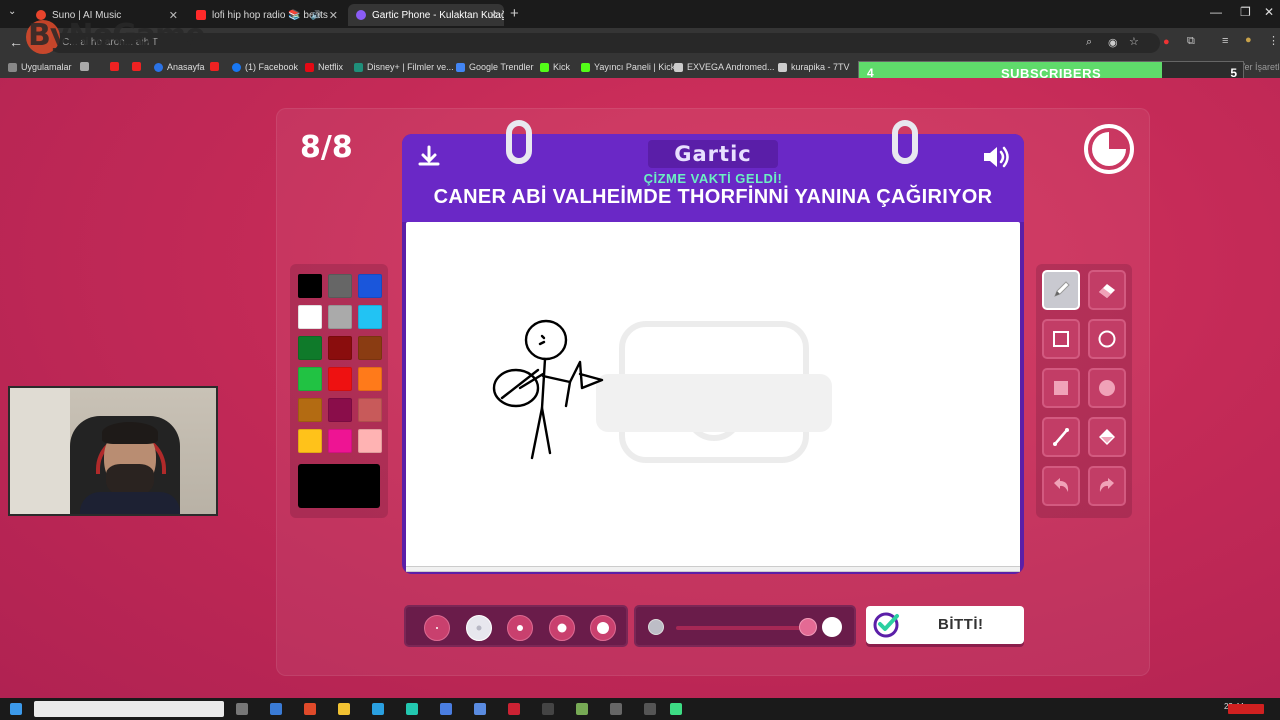  I want to click on eraser-icon, so click(1107, 291).